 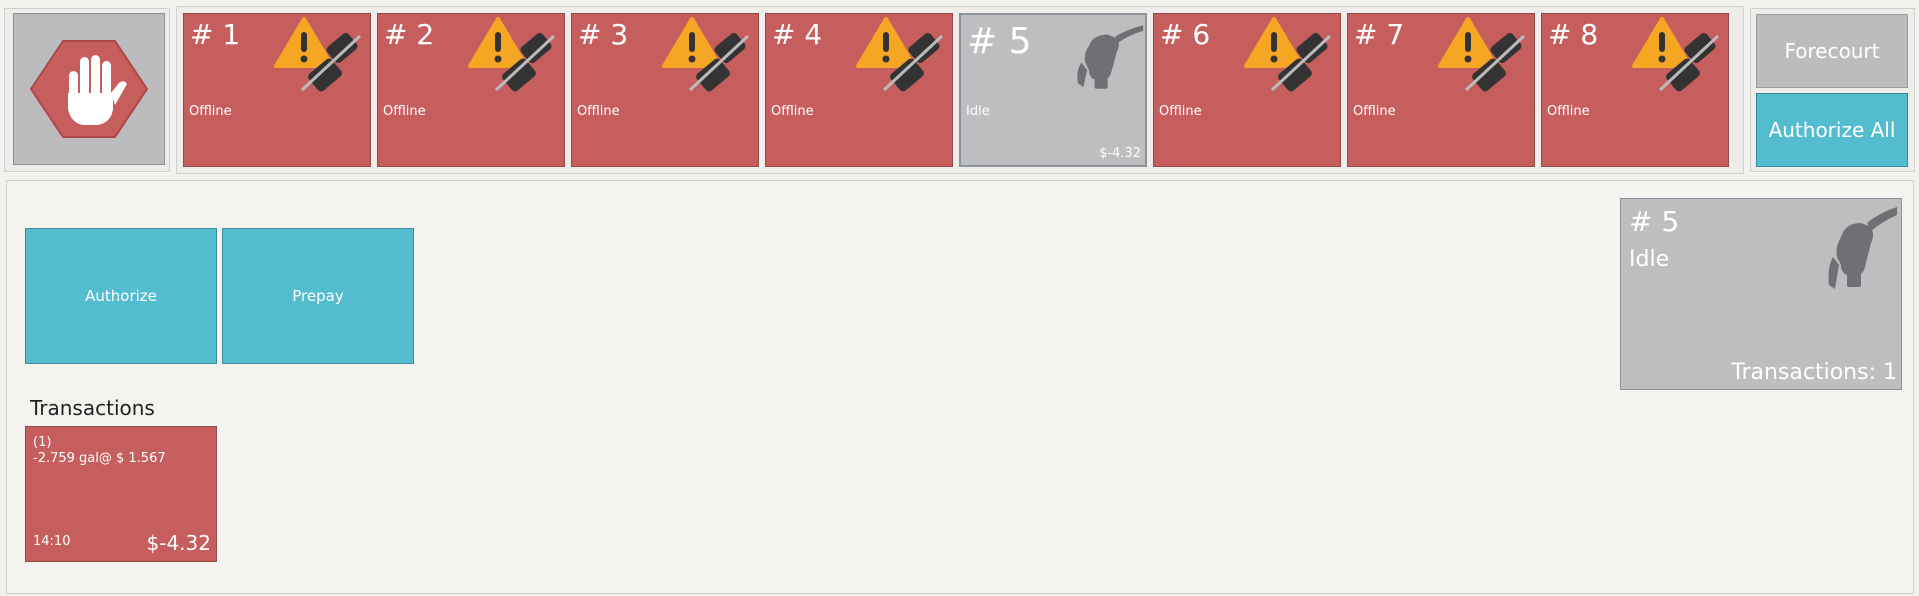 I want to click on pump-3-tile: # 3 Offline, so click(x=665, y=90).